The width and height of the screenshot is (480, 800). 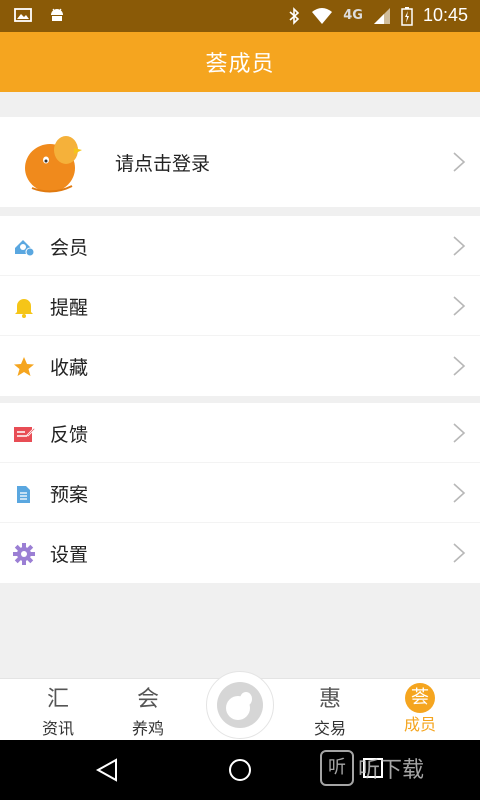 I want to click on bell-icon, so click(x=24, y=308).